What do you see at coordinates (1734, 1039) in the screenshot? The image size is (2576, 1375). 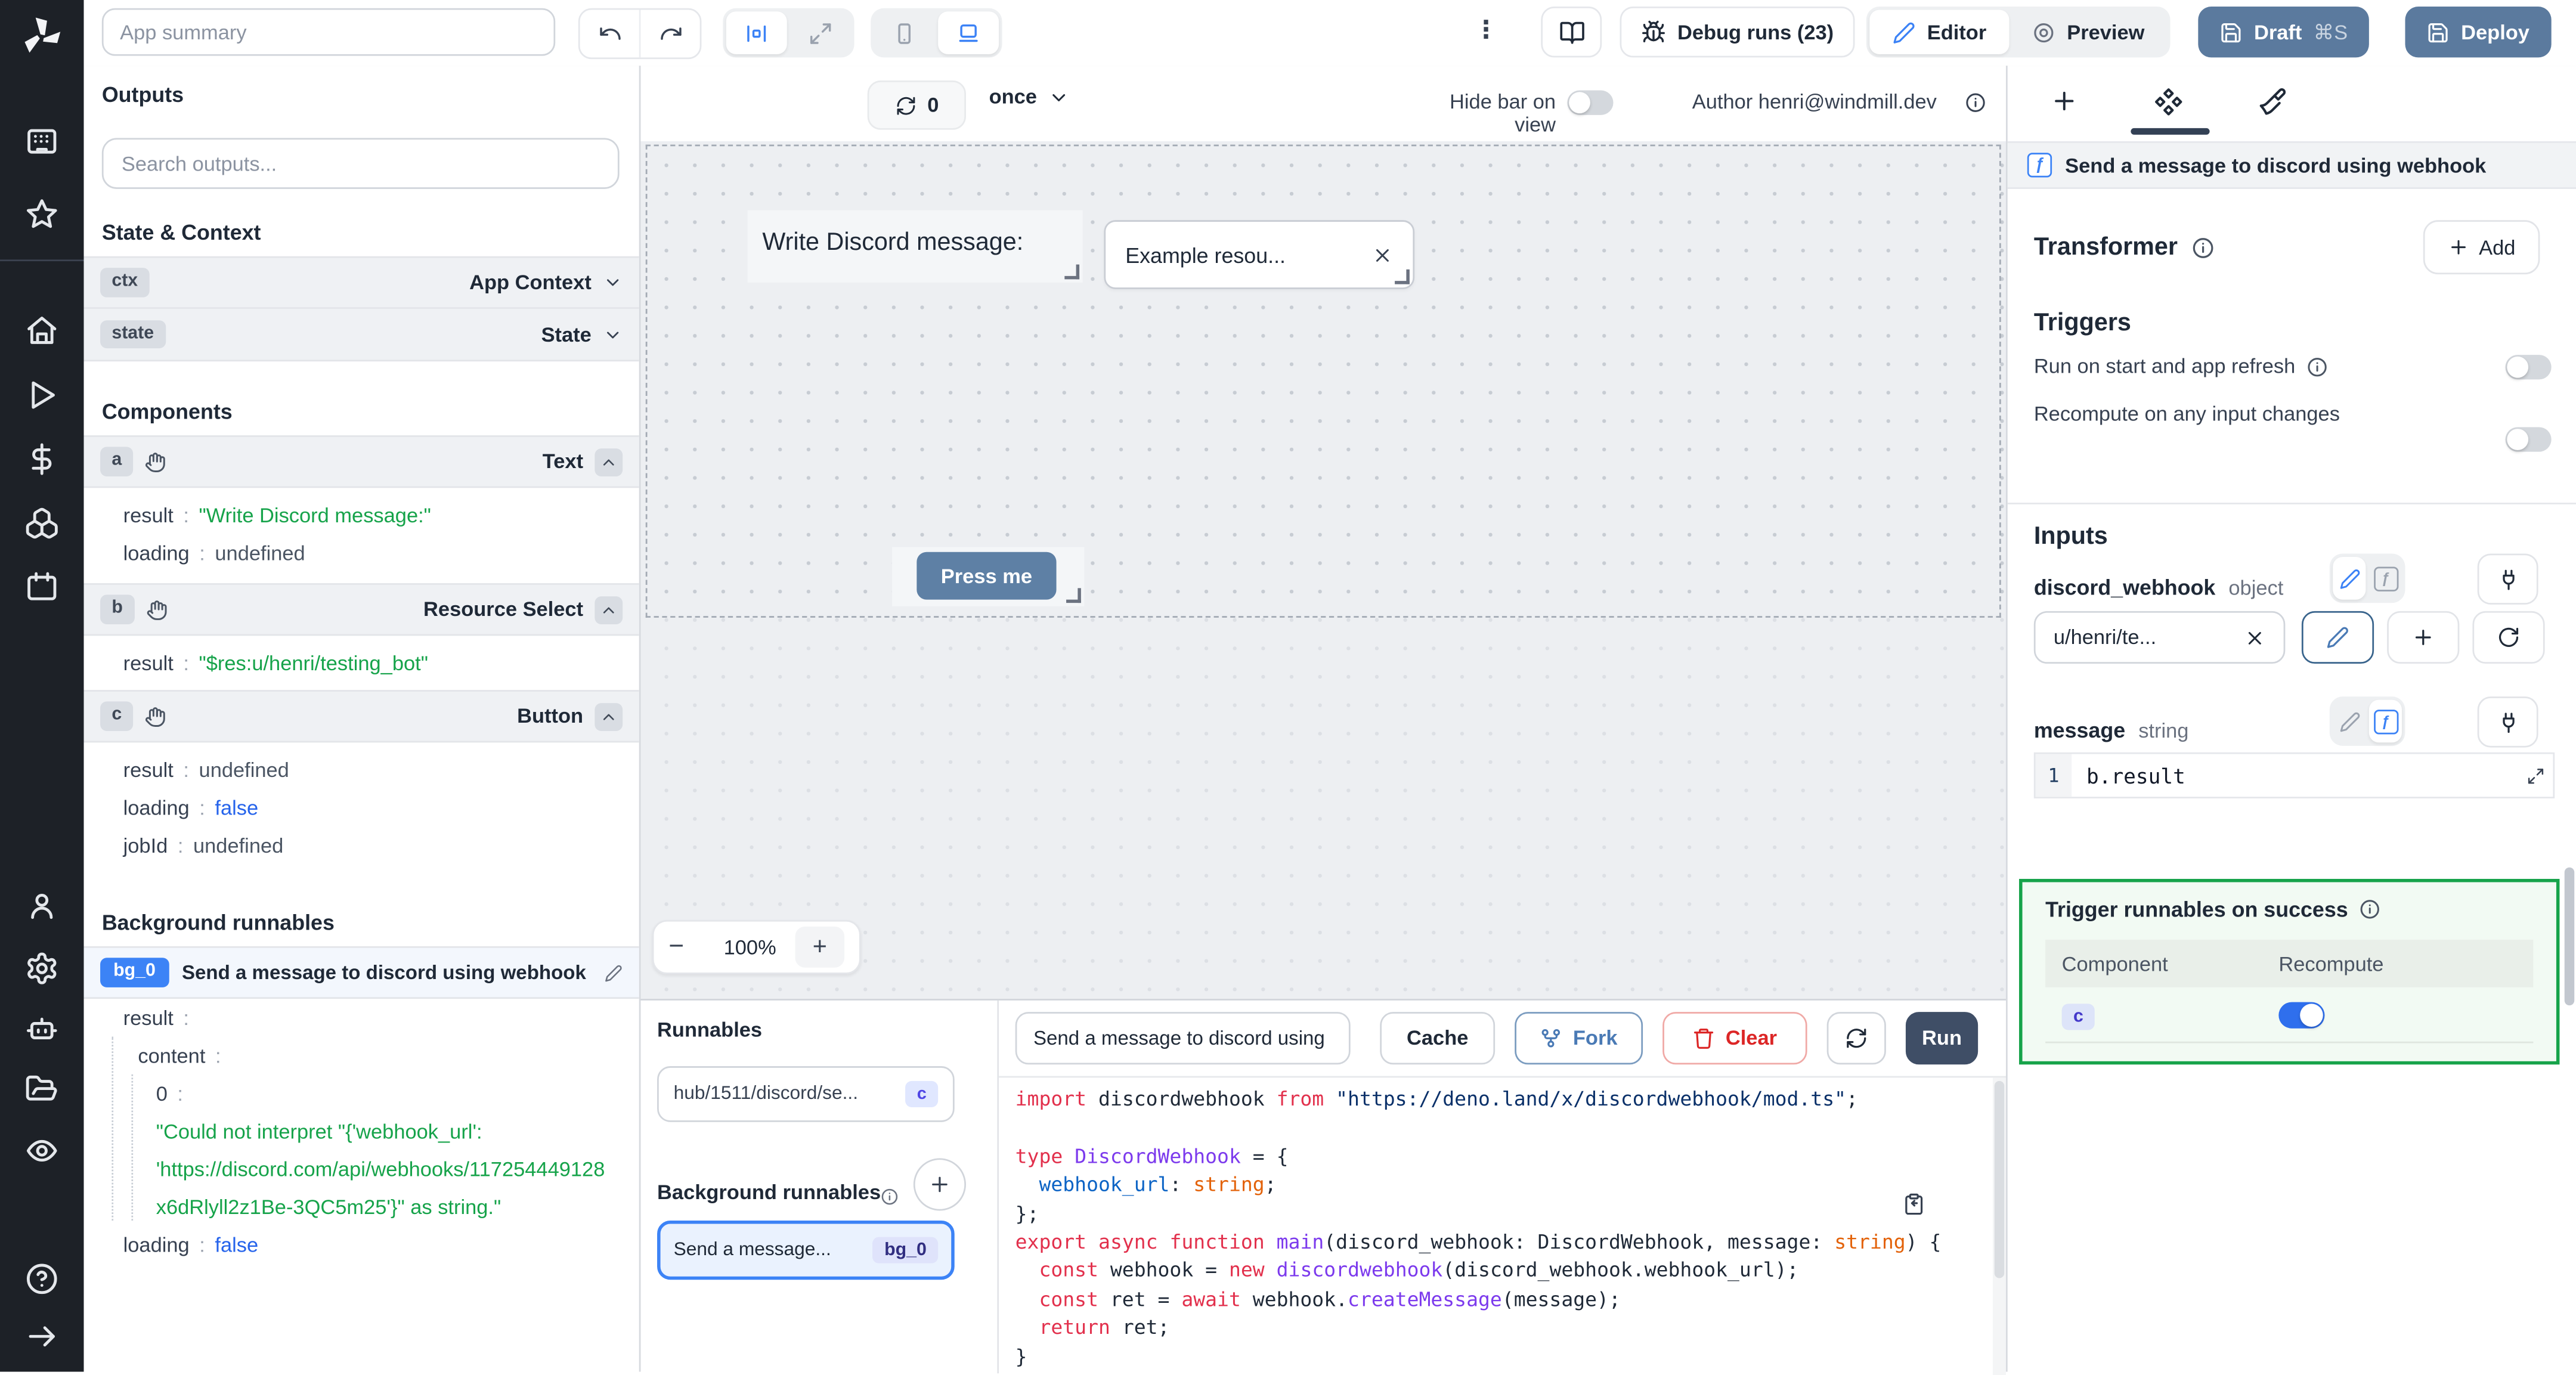 I see `clear-button: Clear` at bounding box center [1734, 1039].